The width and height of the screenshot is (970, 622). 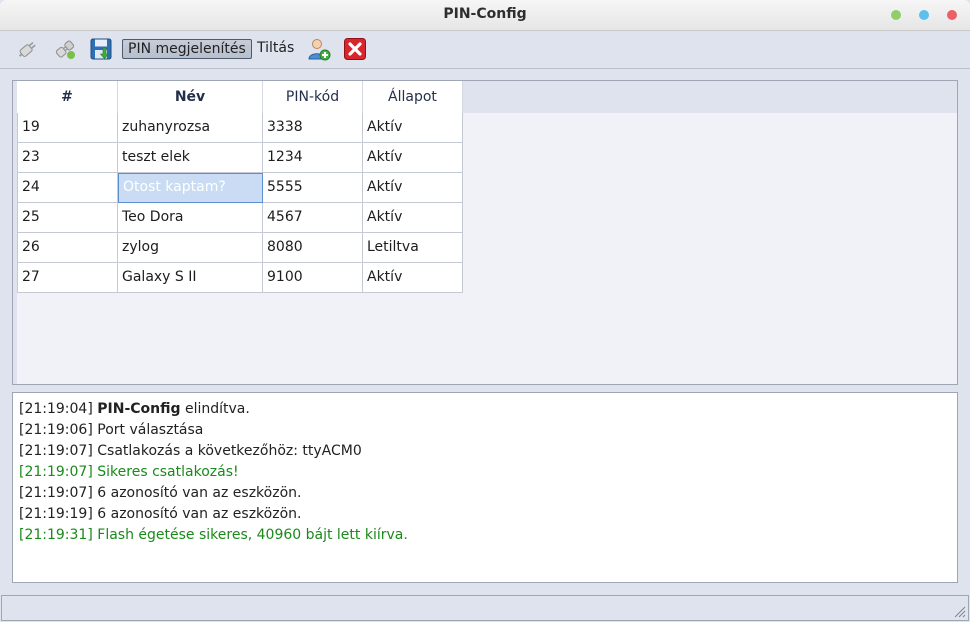 What do you see at coordinates (227, 451) in the screenshot?
I see `log-message: Csatlakozás a következőhöz: ttyACM0` at bounding box center [227, 451].